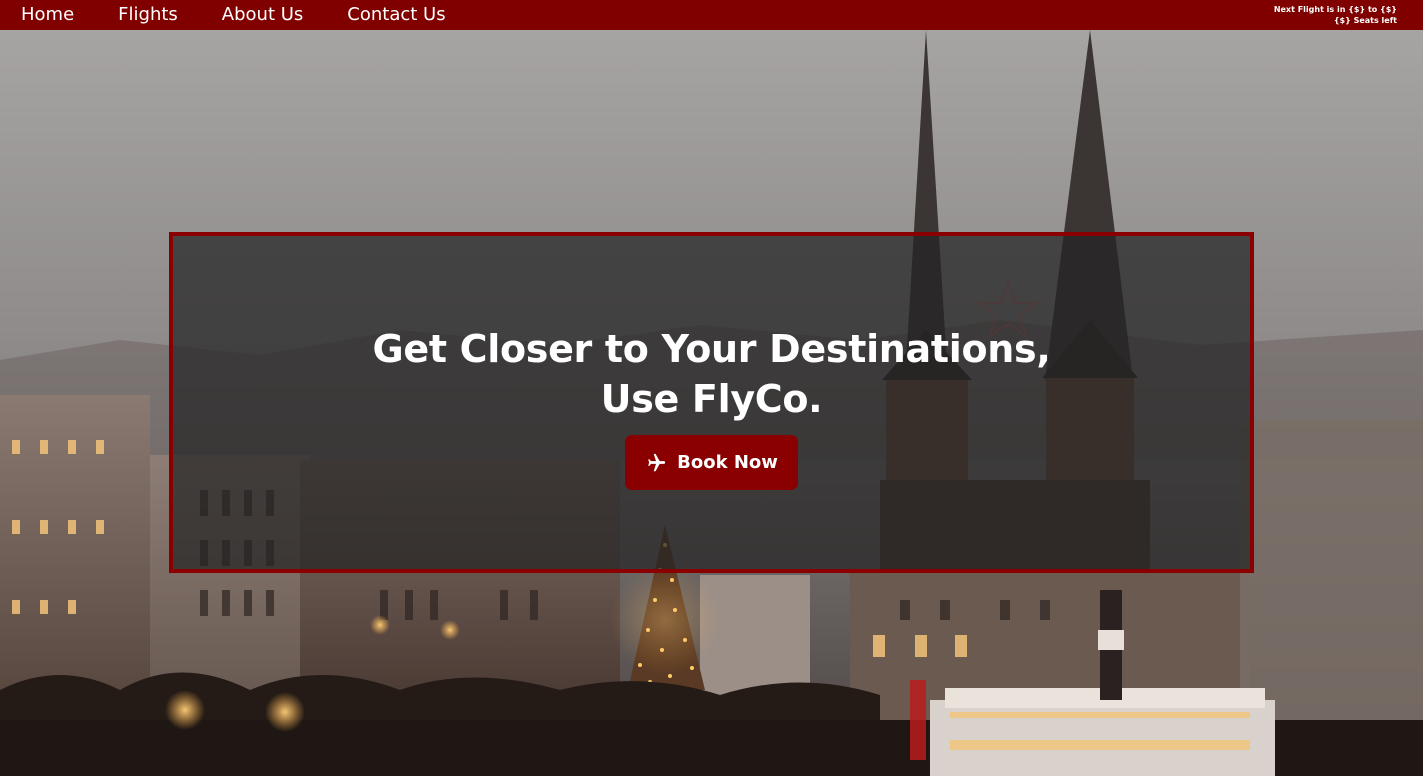  What do you see at coordinates (48, 15) in the screenshot?
I see `nav-link-home: Home` at bounding box center [48, 15].